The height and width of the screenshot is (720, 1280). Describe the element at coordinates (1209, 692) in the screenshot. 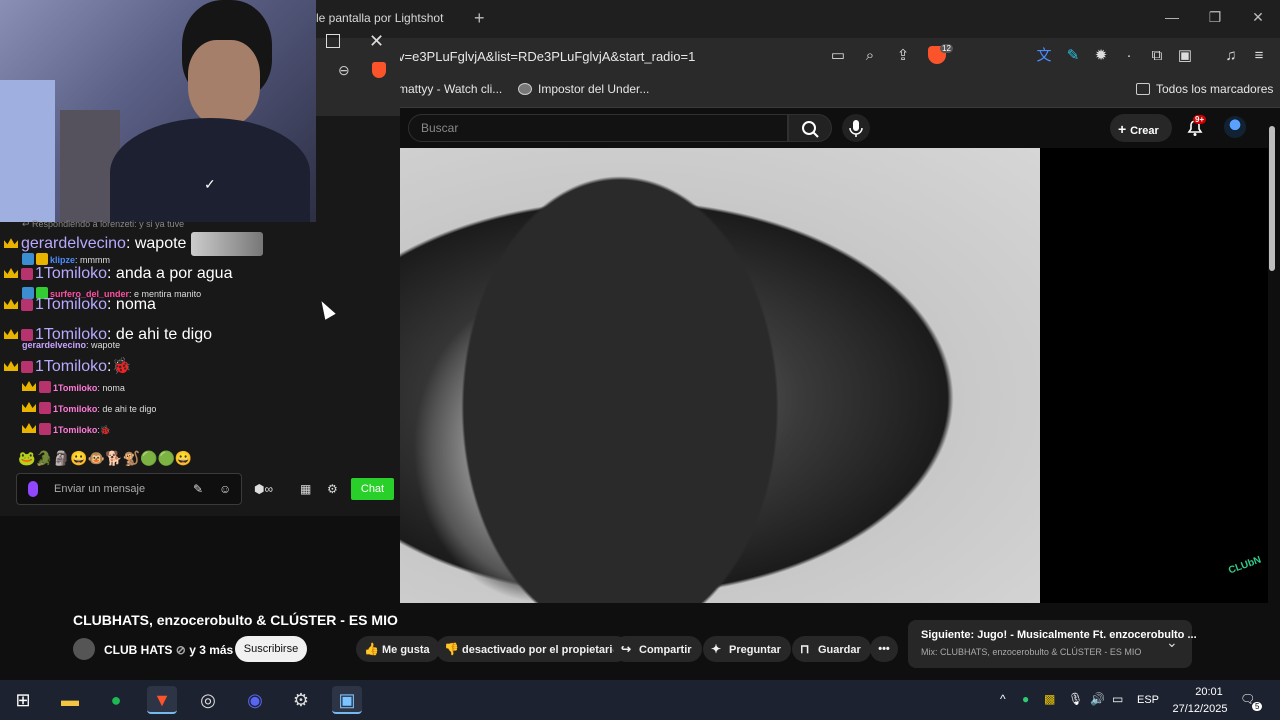

I see `clock-time: 20:01` at that location.